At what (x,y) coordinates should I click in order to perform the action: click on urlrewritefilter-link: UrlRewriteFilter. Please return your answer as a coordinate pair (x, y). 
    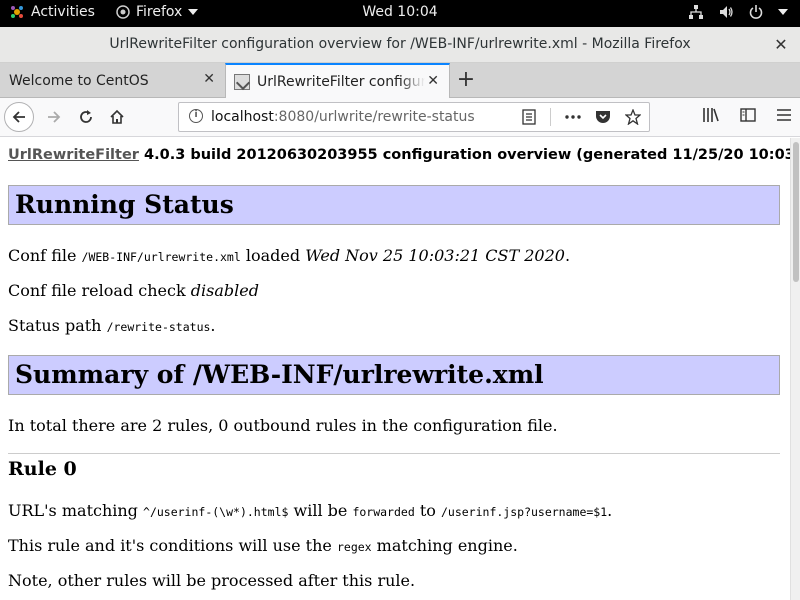
    Looking at the image, I should click on (73, 155).